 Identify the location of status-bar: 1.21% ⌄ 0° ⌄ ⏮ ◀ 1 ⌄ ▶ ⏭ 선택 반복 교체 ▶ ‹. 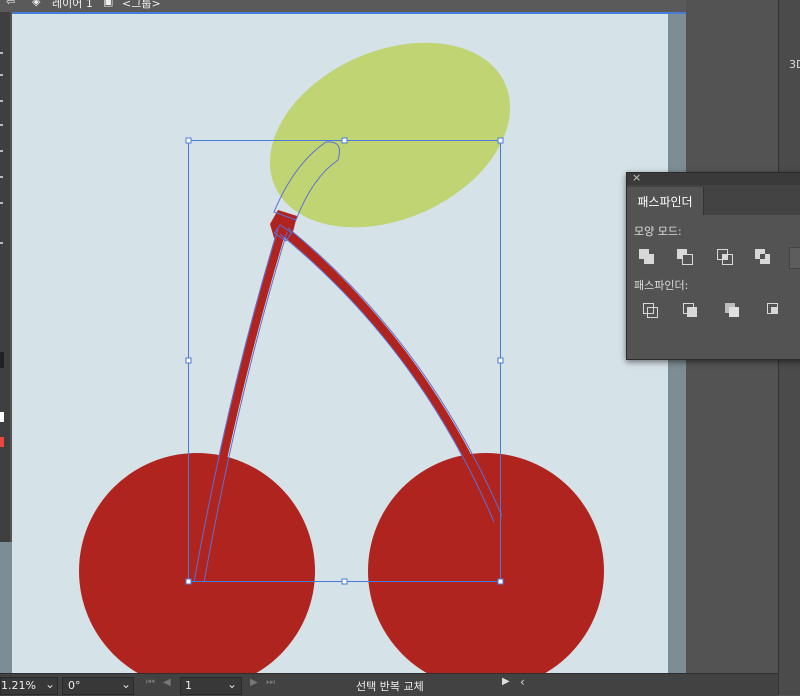
(389, 684).